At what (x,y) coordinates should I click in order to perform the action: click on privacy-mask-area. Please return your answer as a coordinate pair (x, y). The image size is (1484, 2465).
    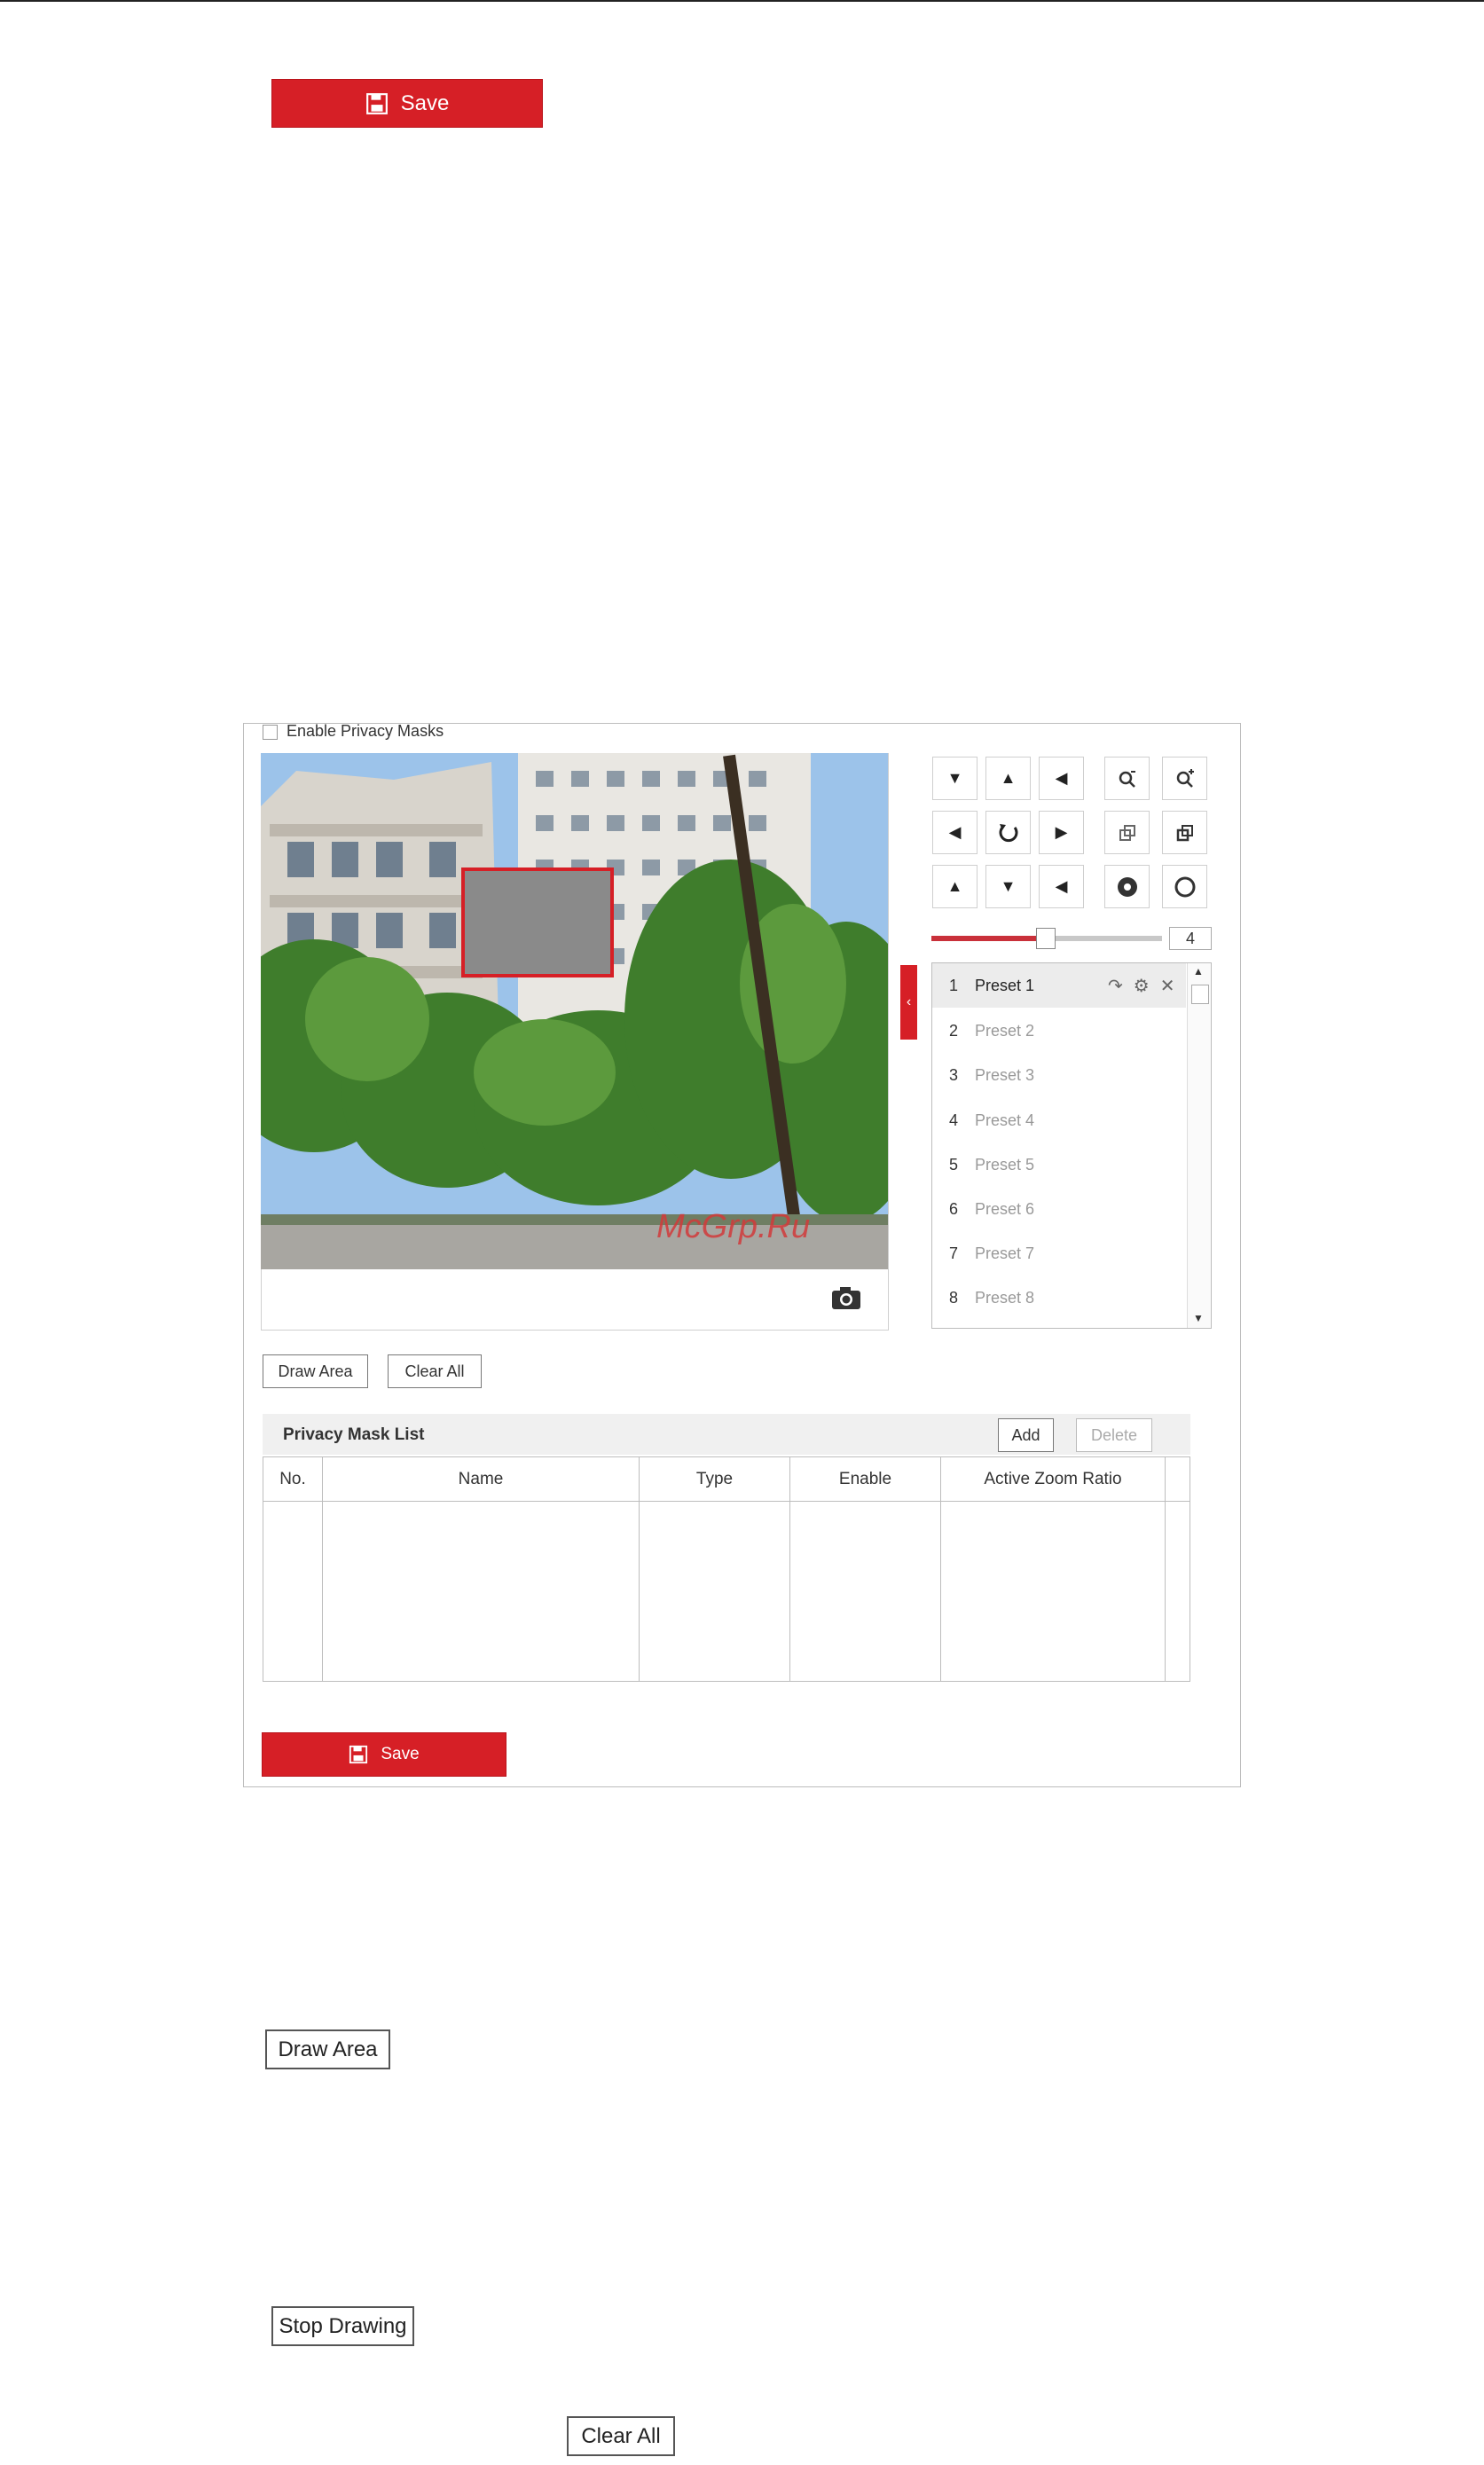
    Looking at the image, I should click on (537, 922).